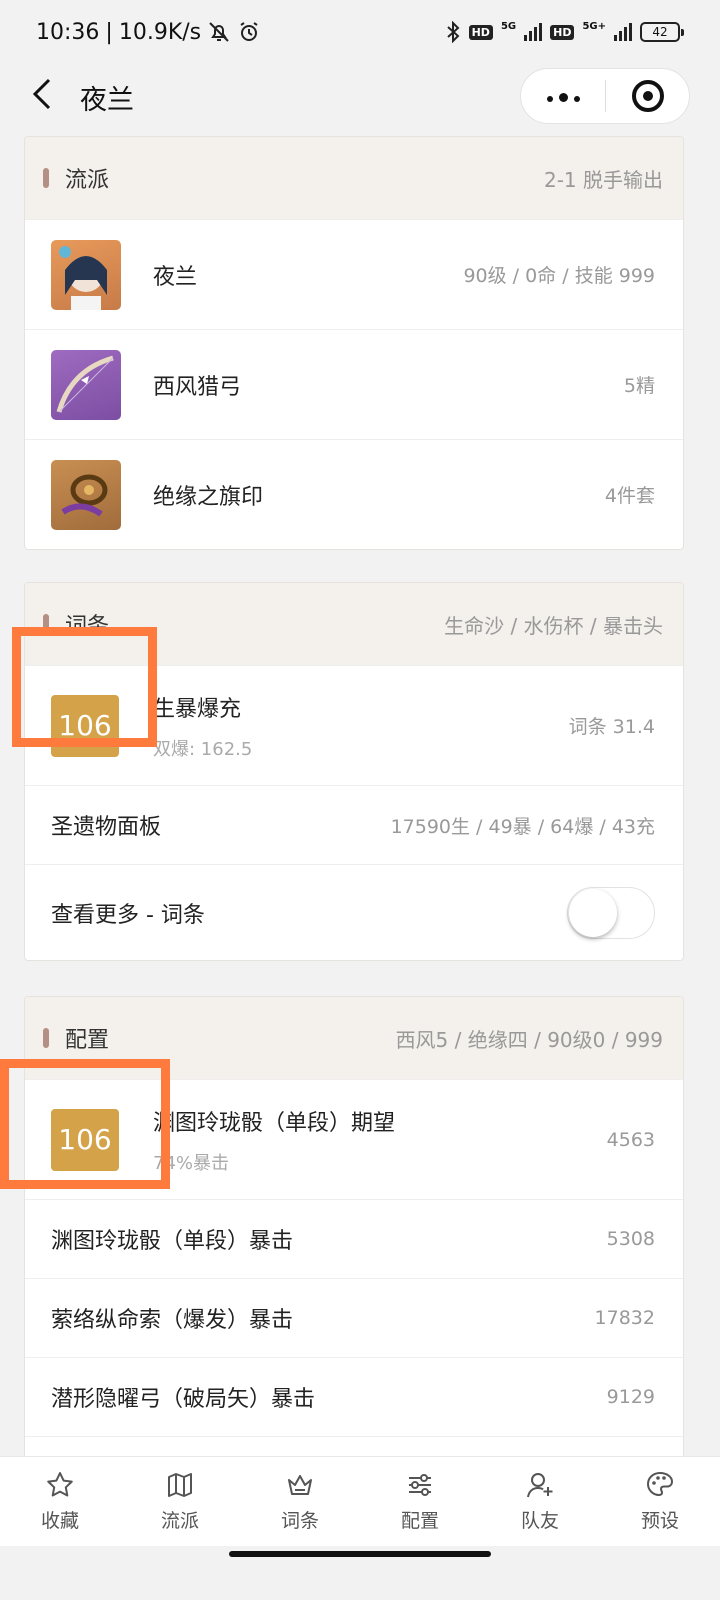  I want to click on toggle-knob, so click(593, 912).